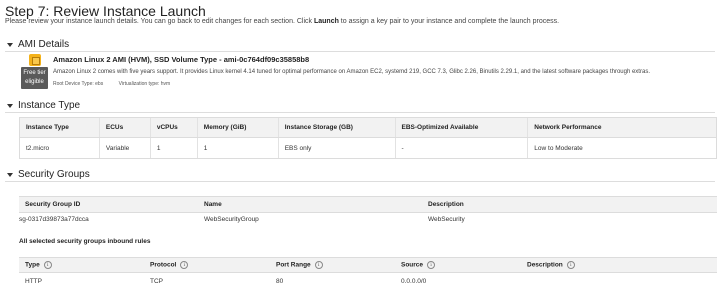  Describe the element at coordinates (81, 265) in the screenshot. I see `column-header-type: Type i` at that location.